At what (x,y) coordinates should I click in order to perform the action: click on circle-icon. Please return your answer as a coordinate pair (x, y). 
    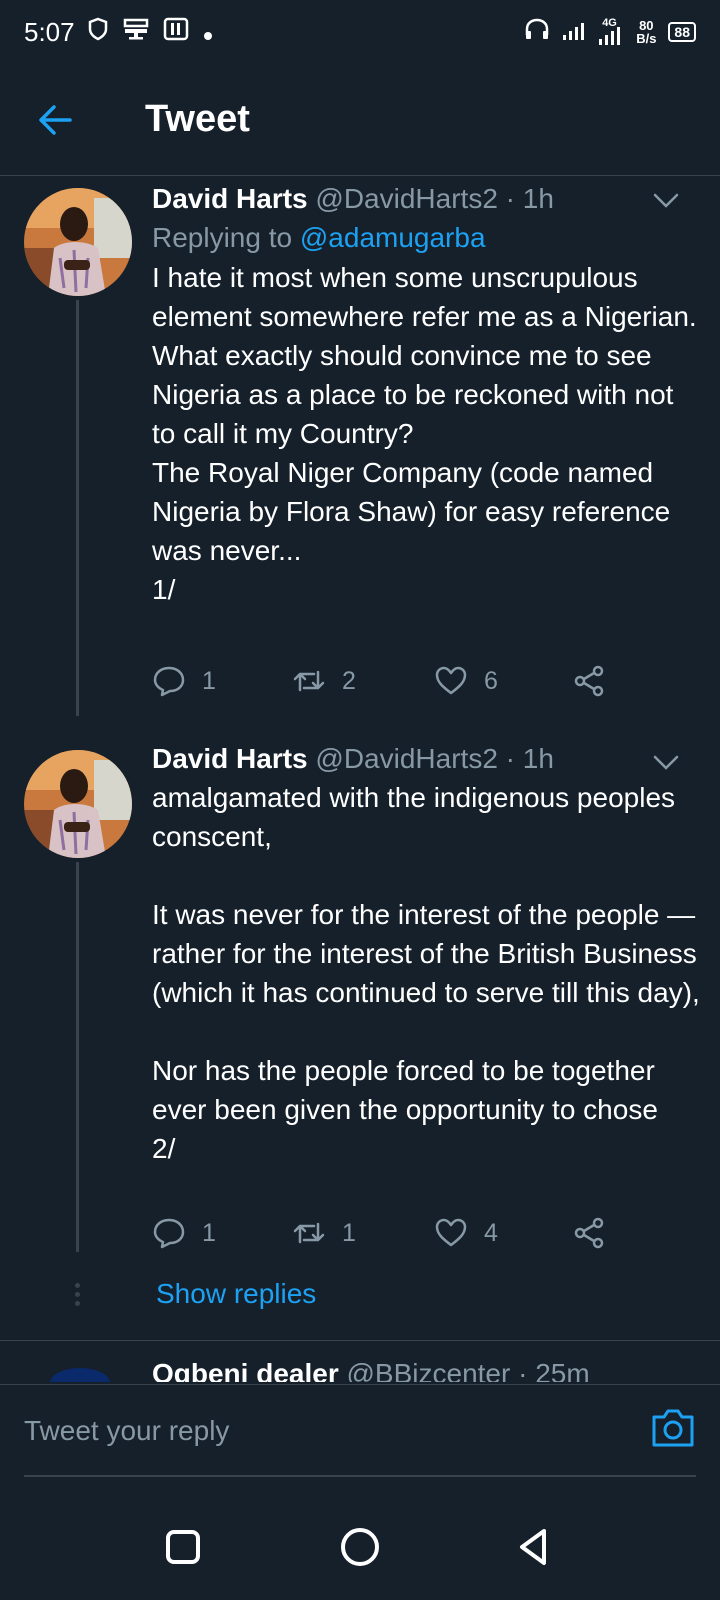
    Looking at the image, I should click on (360, 1547).